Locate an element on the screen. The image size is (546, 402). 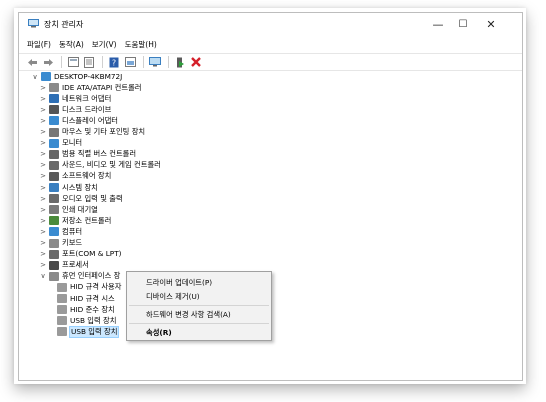
forward-icon is located at coordinates (48, 62).